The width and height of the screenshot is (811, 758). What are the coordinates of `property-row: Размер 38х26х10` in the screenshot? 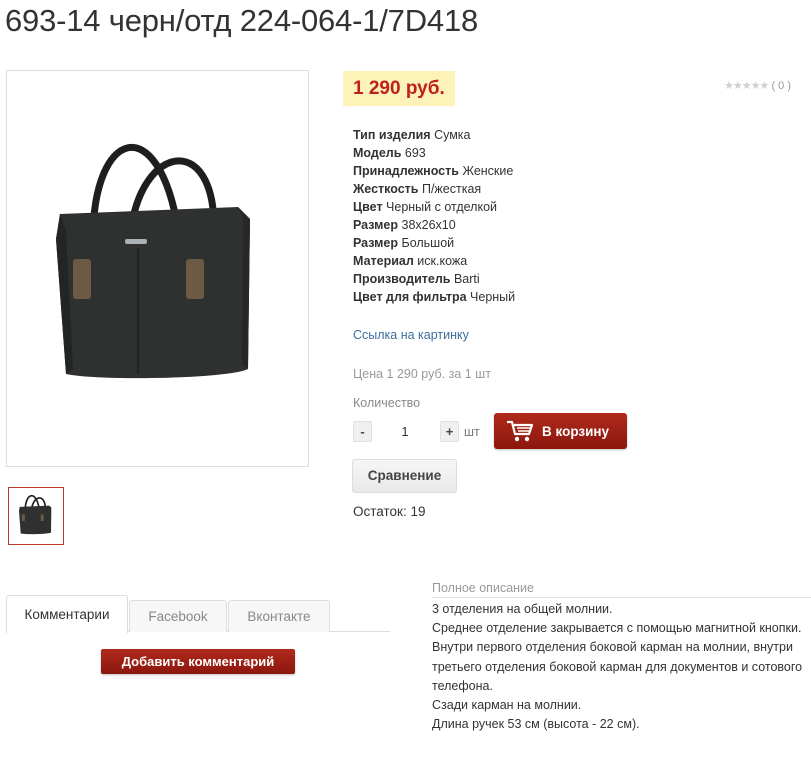 It's located at (404, 225).